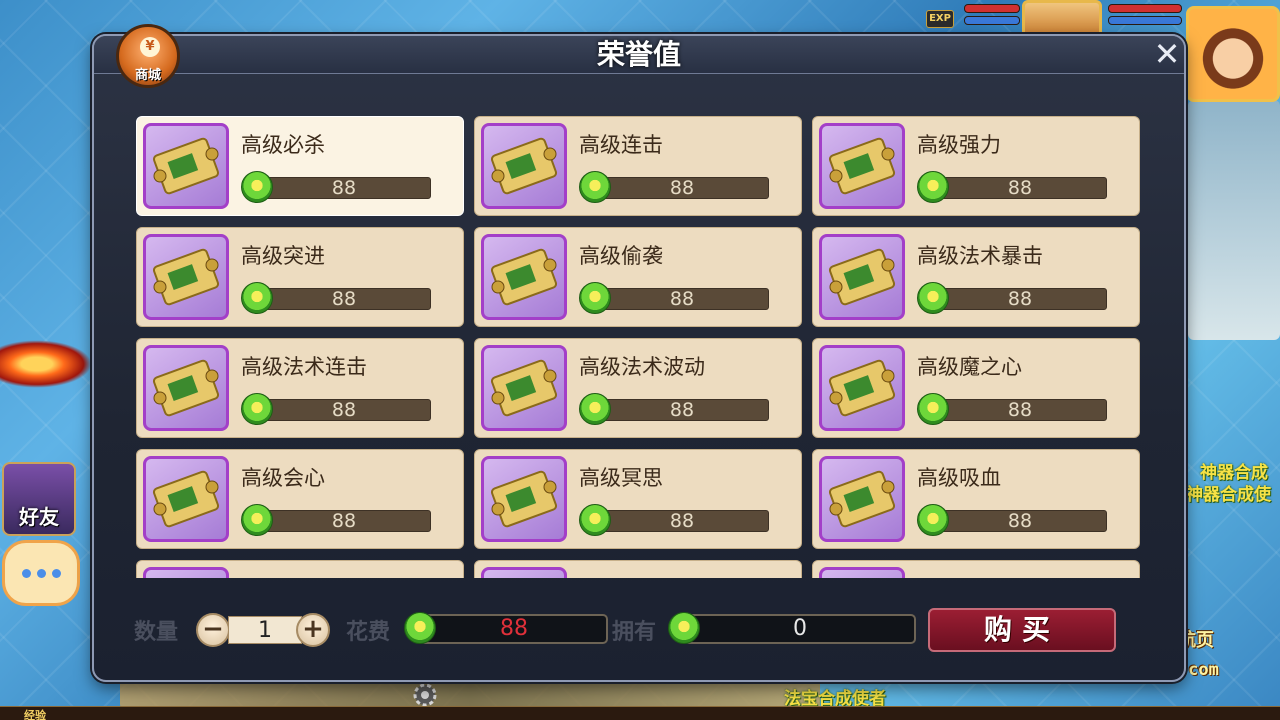  Describe the element at coordinates (621, 256) in the screenshot. I see `item-name: 高级偷袭` at that location.